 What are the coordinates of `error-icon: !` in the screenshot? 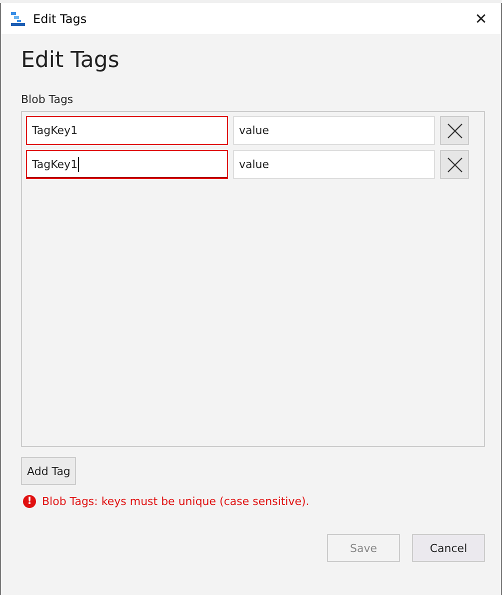 It's located at (29, 501).